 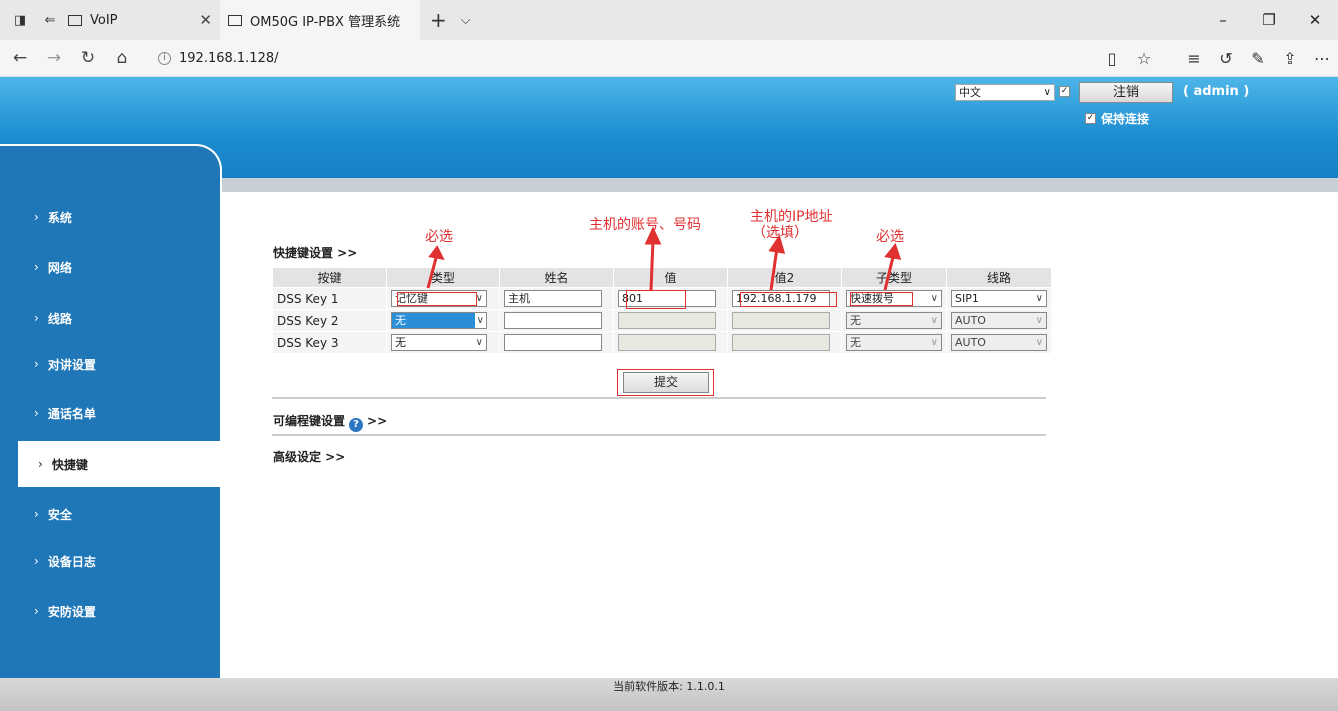 I want to click on arrow-value, so click(x=652, y=265).